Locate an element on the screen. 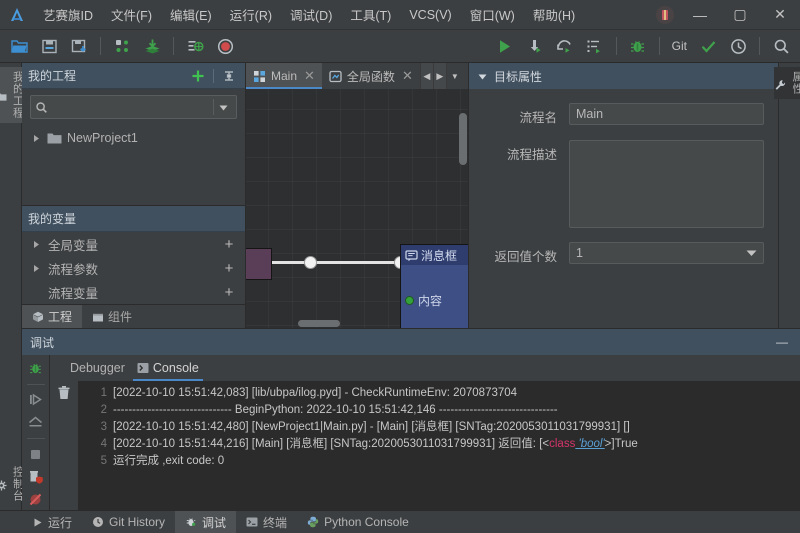 This screenshot has height=533, width=800. resume-icon is located at coordinates (36, 400).